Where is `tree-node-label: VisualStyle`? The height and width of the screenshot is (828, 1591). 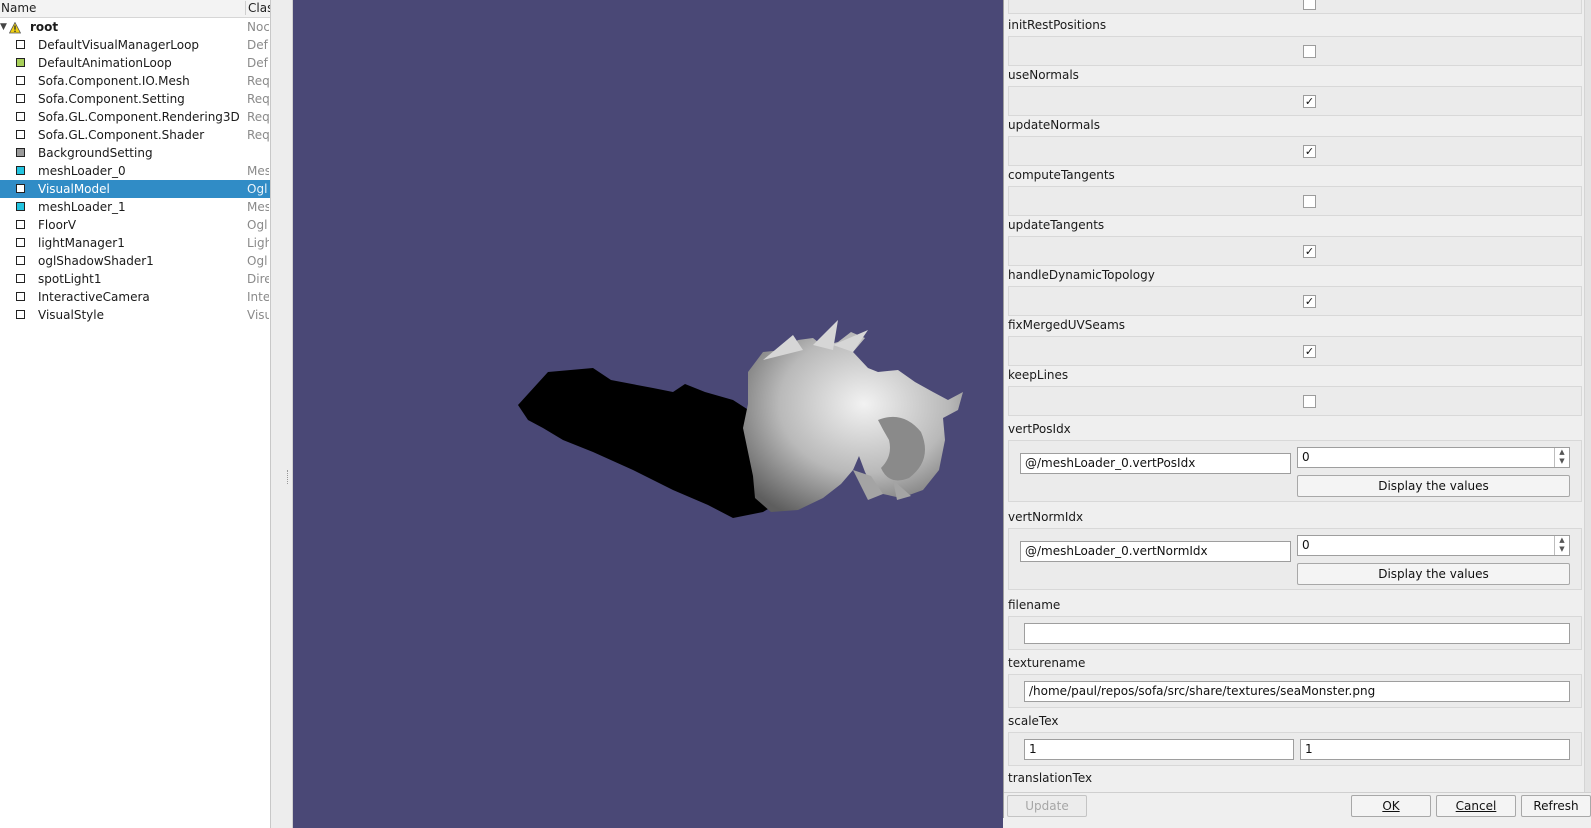 tree-node-label: VisualStyle is located at coordinates (71, 315).